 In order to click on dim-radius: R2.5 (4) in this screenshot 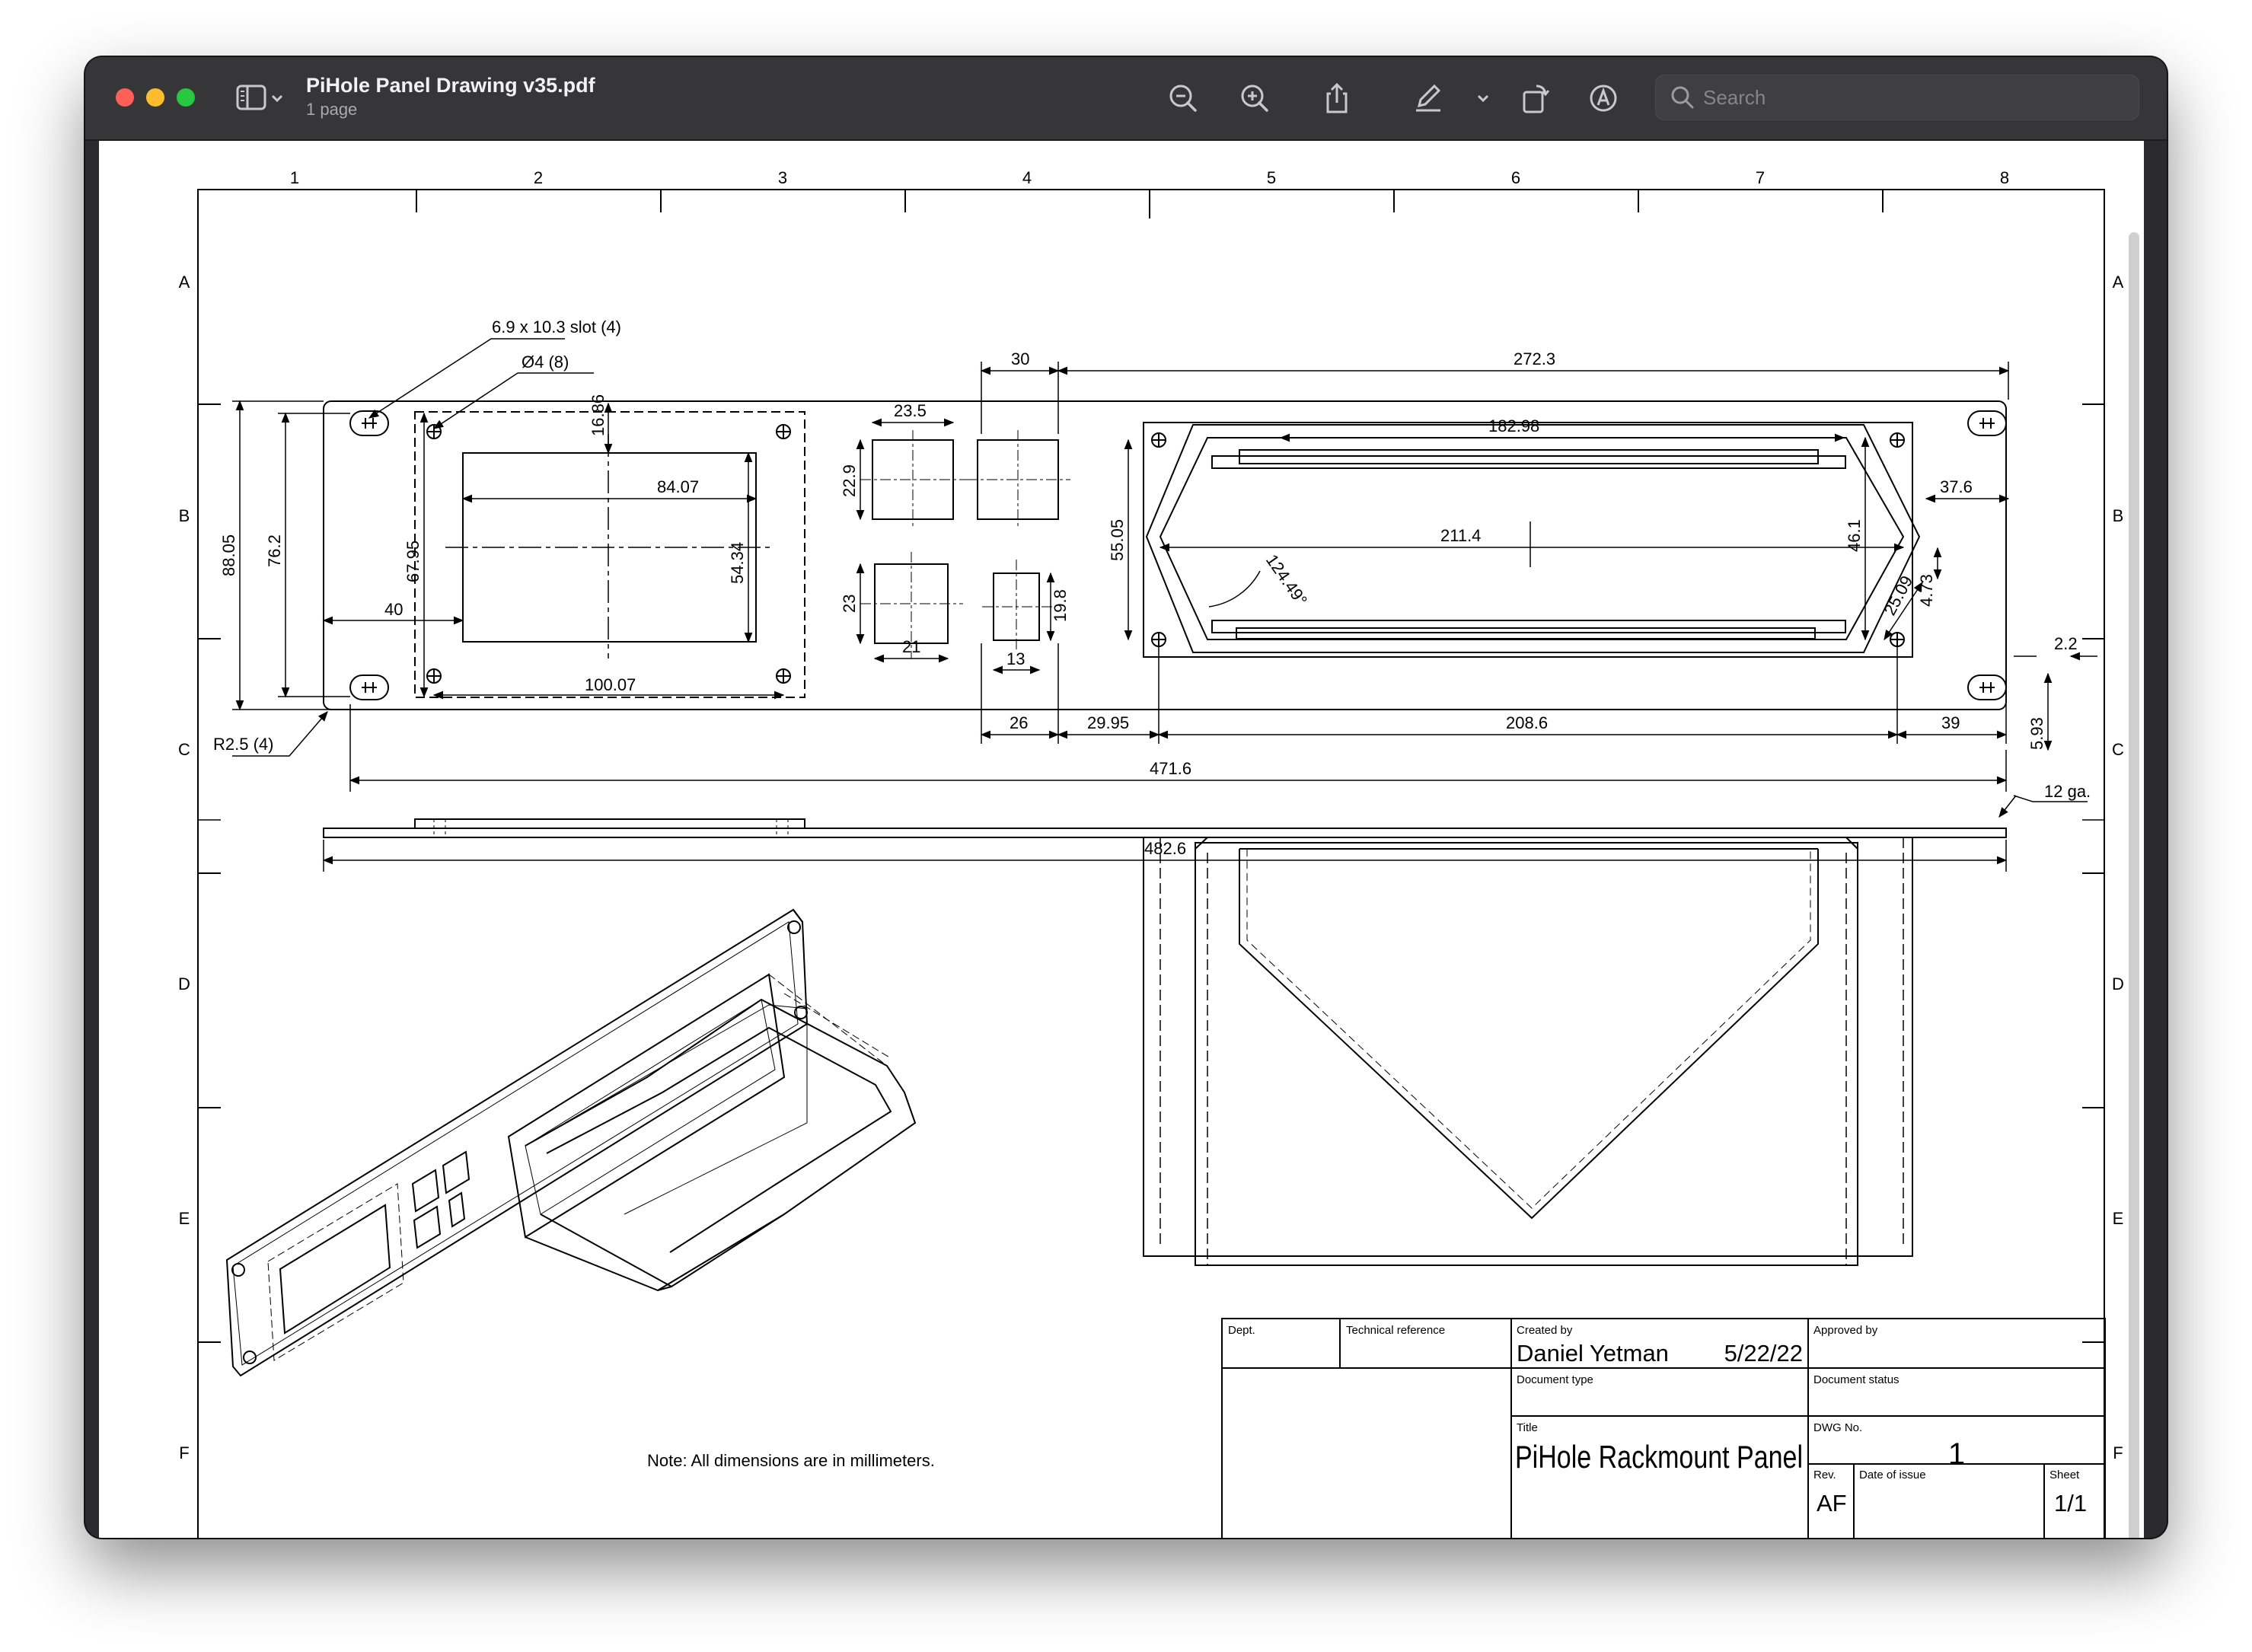, I will do `click(243, 744)`.